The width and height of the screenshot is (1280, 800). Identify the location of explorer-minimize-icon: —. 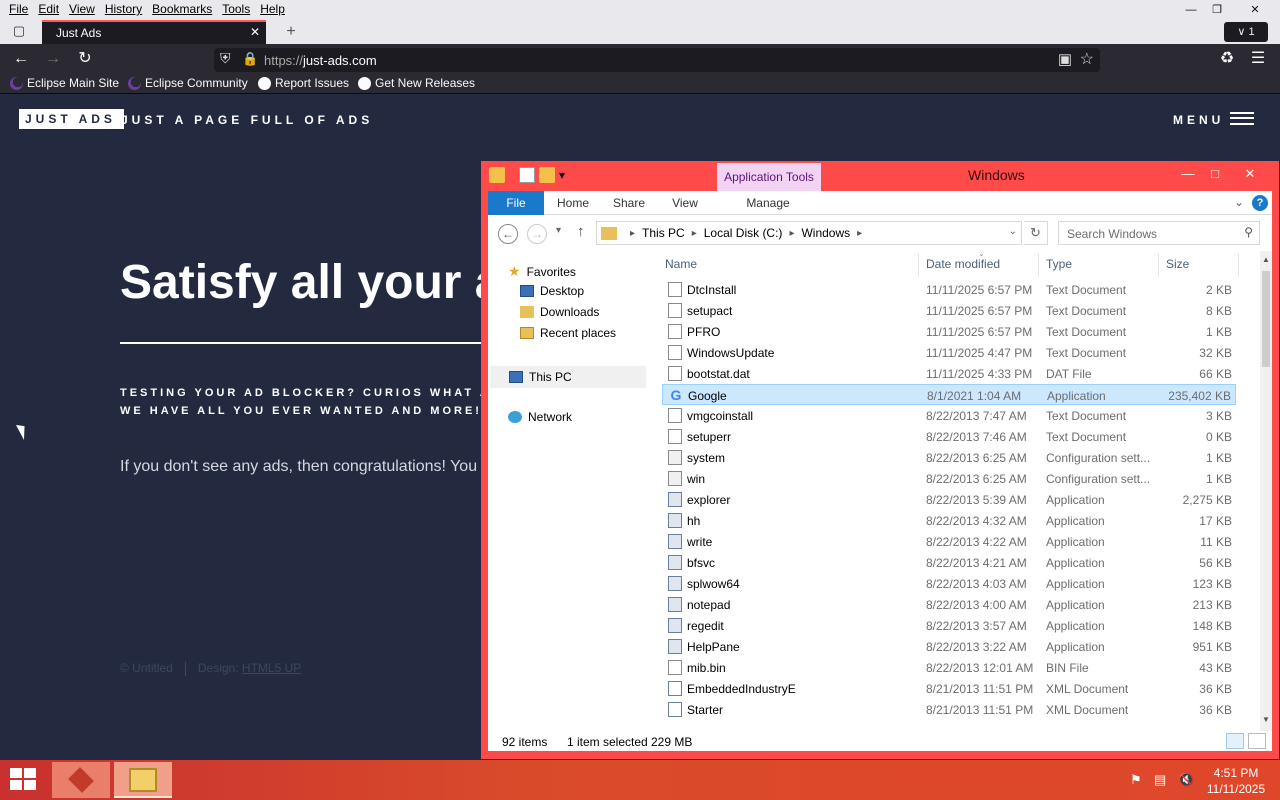
(1188, 174).